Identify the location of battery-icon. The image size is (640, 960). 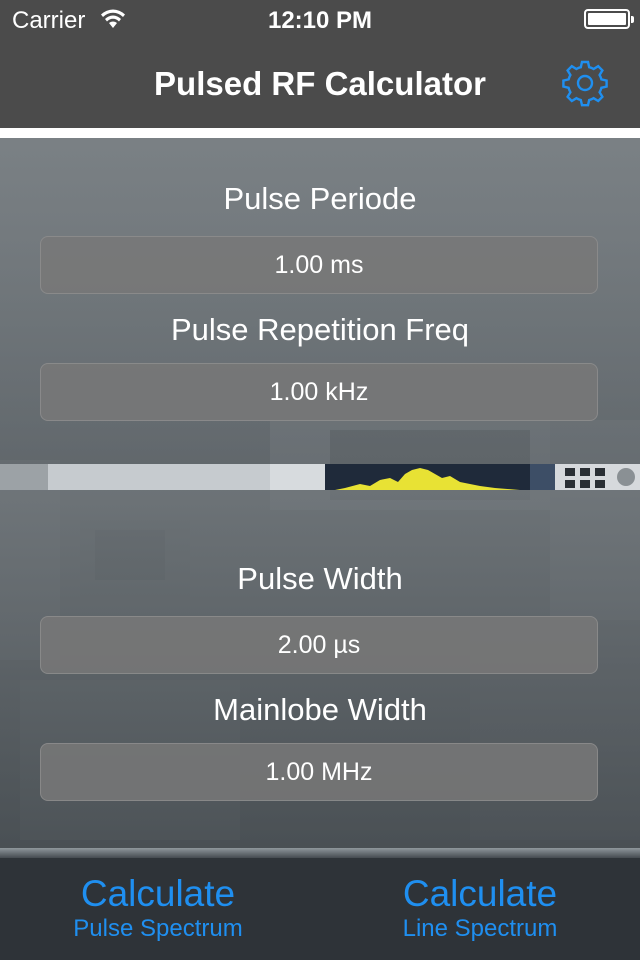
(609, 19).